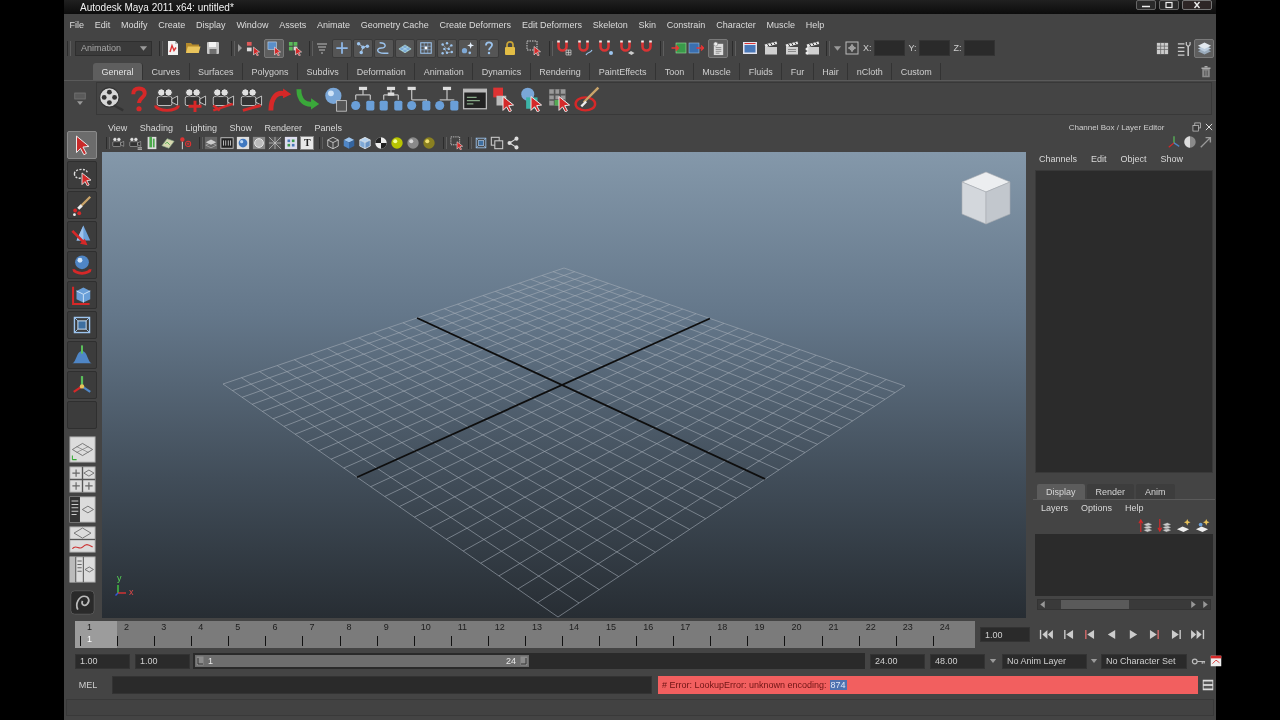 This screenshot has height=720, width=1280. What do you see at coordinates (1204, 48) in the screenshot?
I see `panel-toggle-button` at bounding box center [1204, 48].